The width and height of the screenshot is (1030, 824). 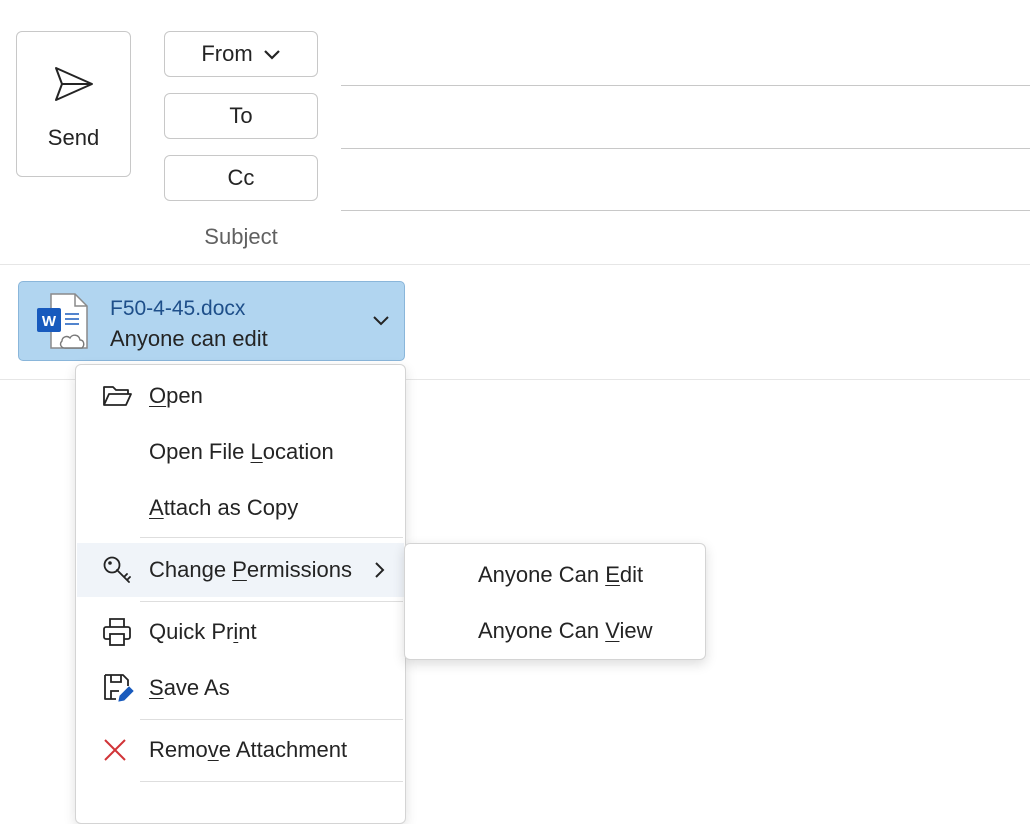 I want to click on menu-item-change-permissions: Change Permissions, so click(x=240, y=570).